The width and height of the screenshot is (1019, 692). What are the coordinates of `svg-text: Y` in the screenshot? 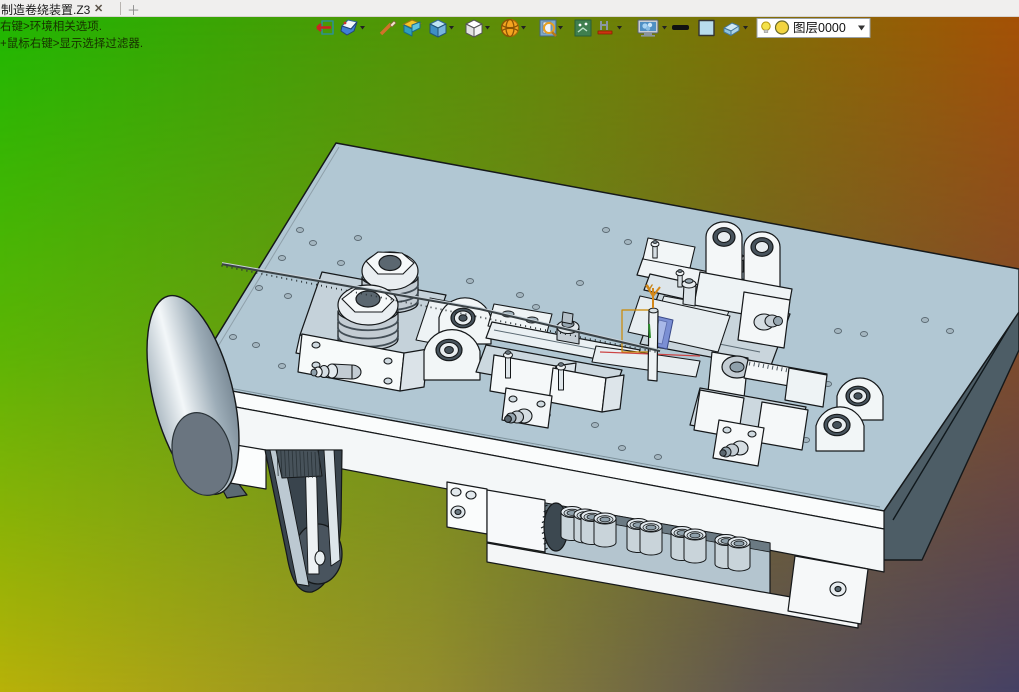 It's located at (650, 289).